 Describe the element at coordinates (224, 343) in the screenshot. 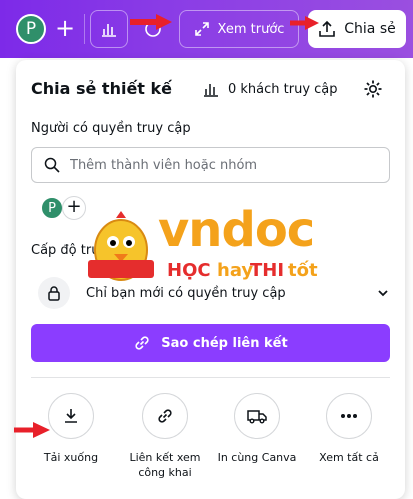

I see `copy-link-label: Sao chép liên kết` at that location.